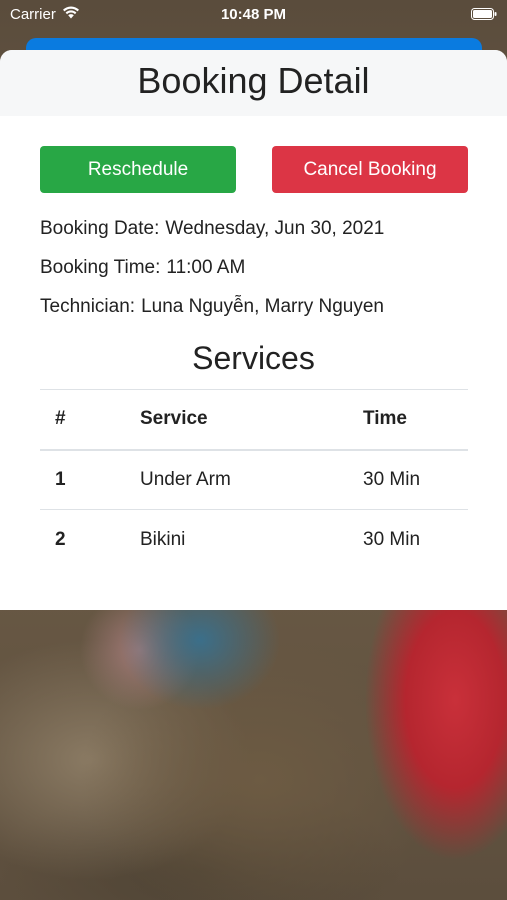 Image resolution: width=507 pixels, height=900 pixels. I want to click on battery-icon, so click(484, 14).